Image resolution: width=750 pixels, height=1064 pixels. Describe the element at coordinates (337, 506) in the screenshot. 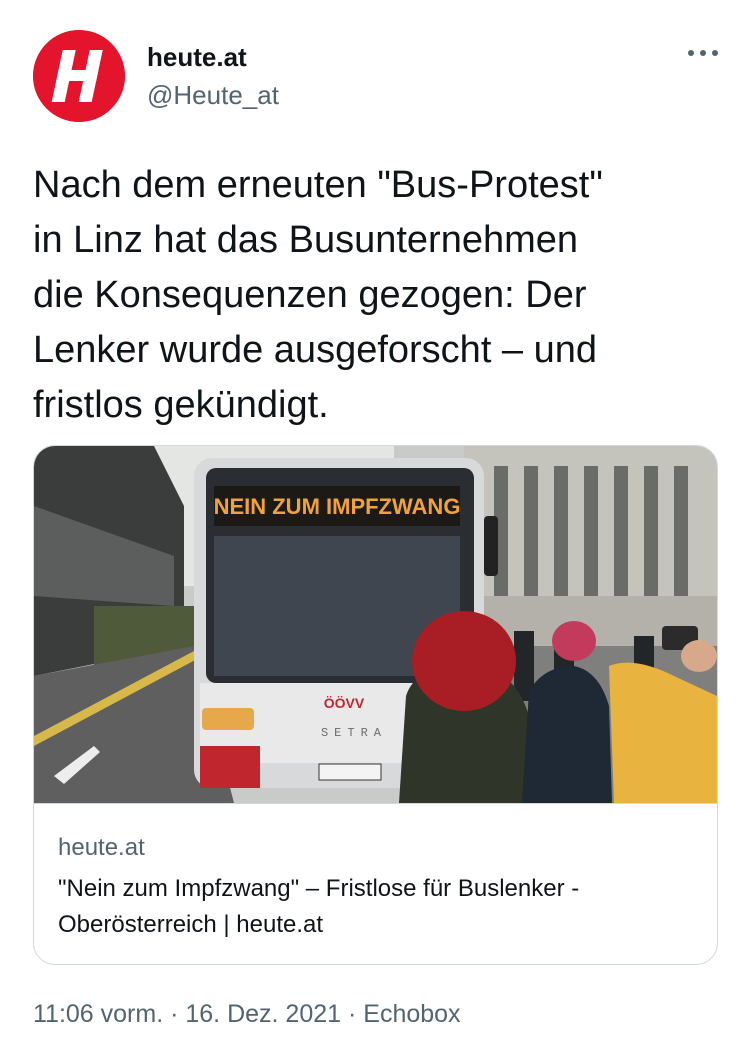

I see `bus-sign-text: NEIN ZUM IMPFZWANG` at that location.